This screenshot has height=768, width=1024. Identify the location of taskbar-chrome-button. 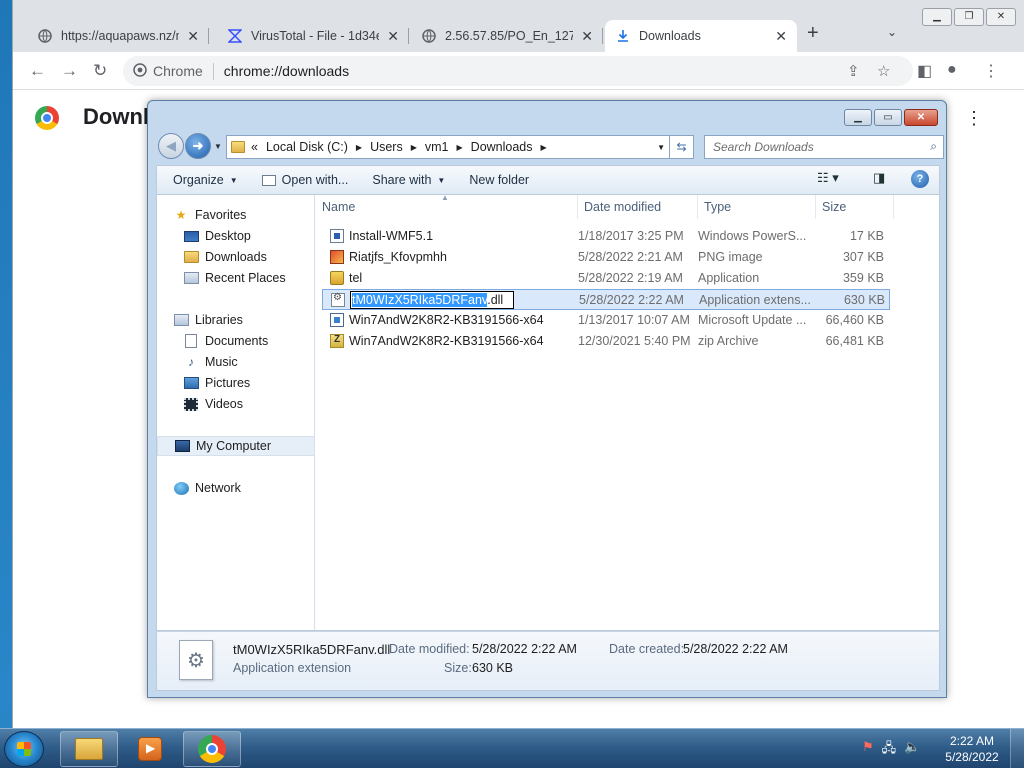
(212, 749).